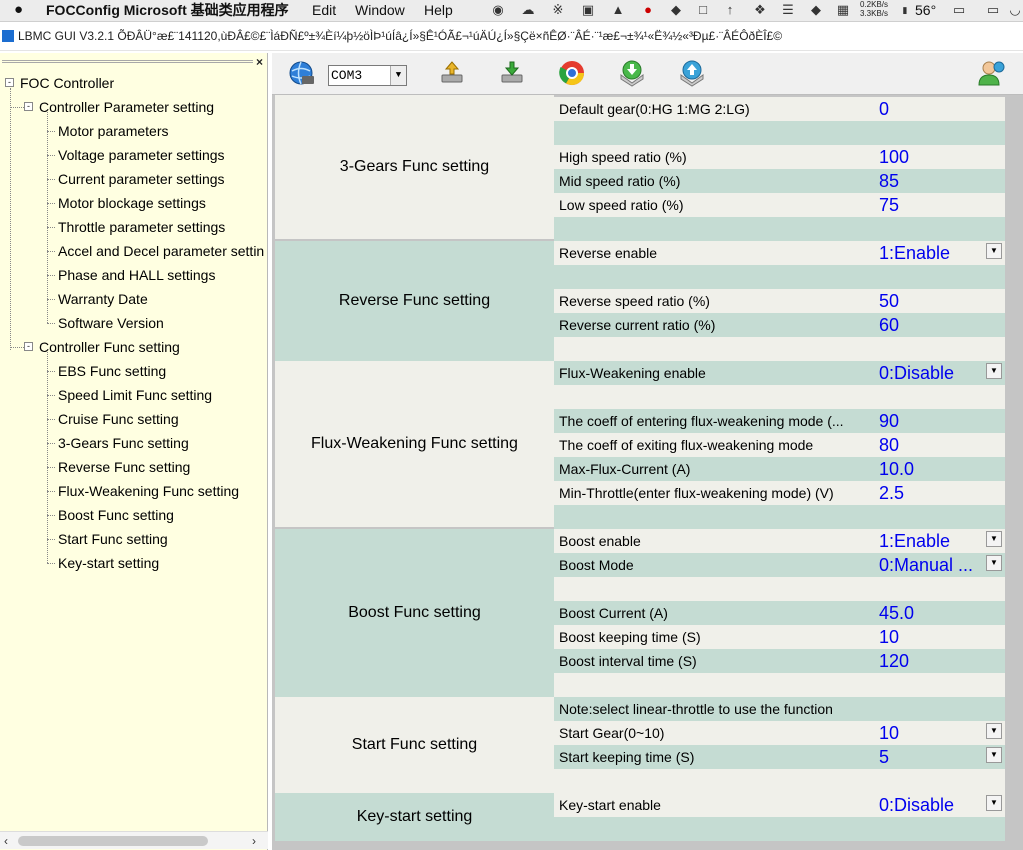 The width and height of the screenshot is (1023, 850). What do you see at coordinates (816, 10) in the screenshot?
I see `dropbox-icon: ◆` at bounding box center [816, 10].